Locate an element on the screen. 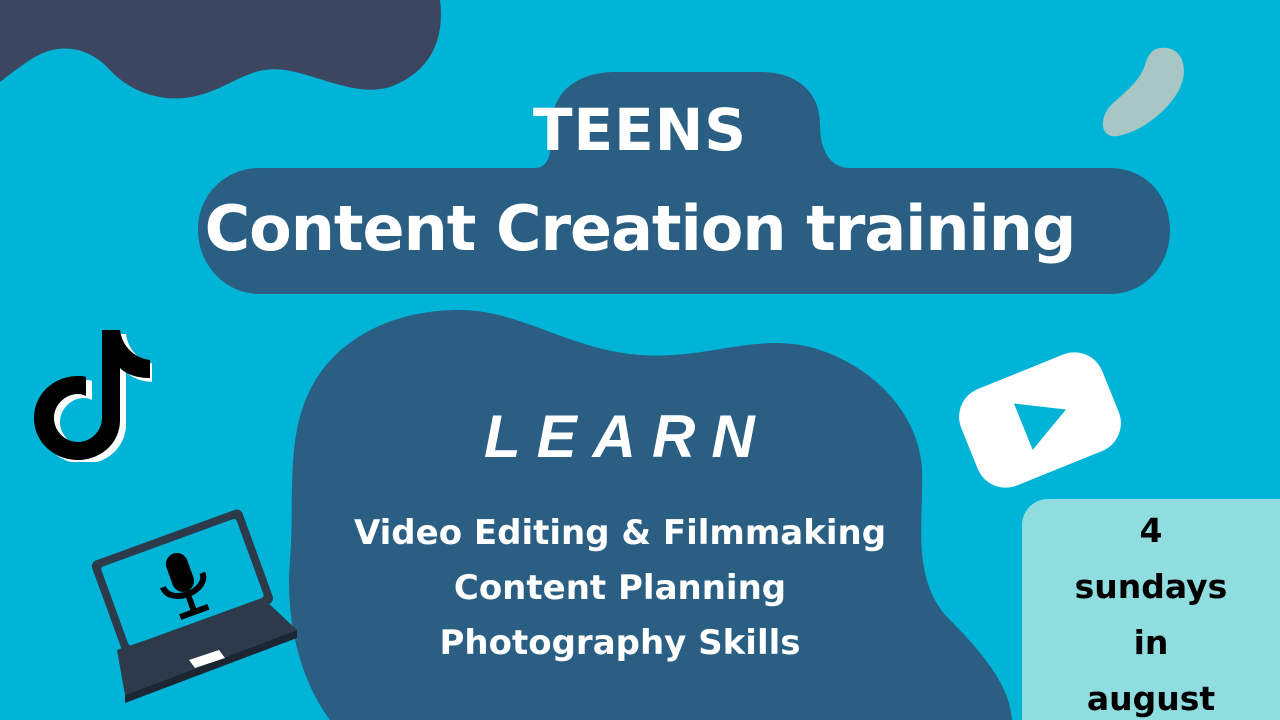  schedule-line: in is located at coordinates (1151, 642).